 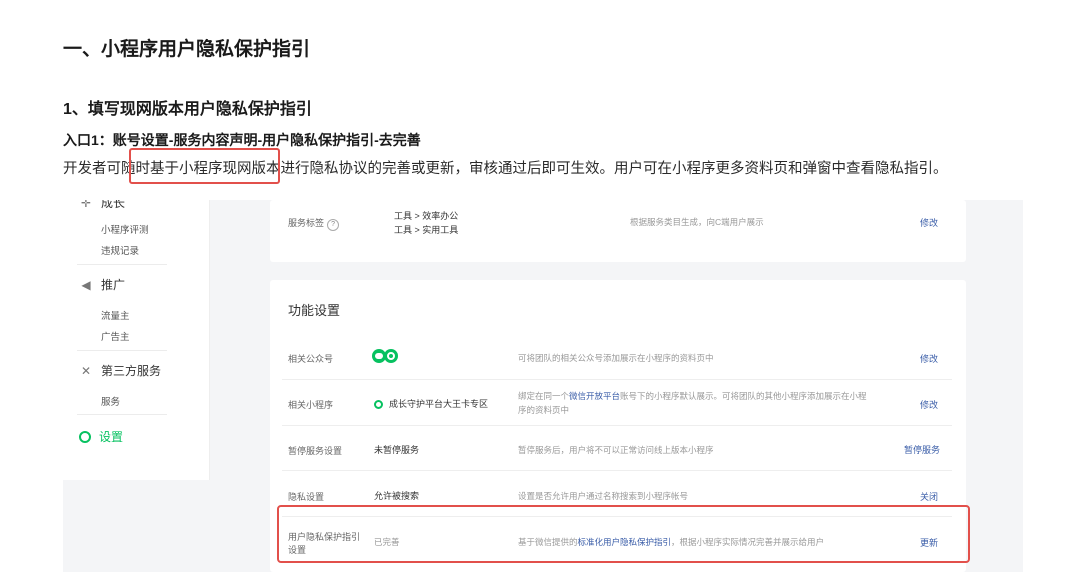 What do you see at coordinates (922, 449) in the screenshot?
I see `pause-service-link: 暂停服务` at bounding box center [922, 449].